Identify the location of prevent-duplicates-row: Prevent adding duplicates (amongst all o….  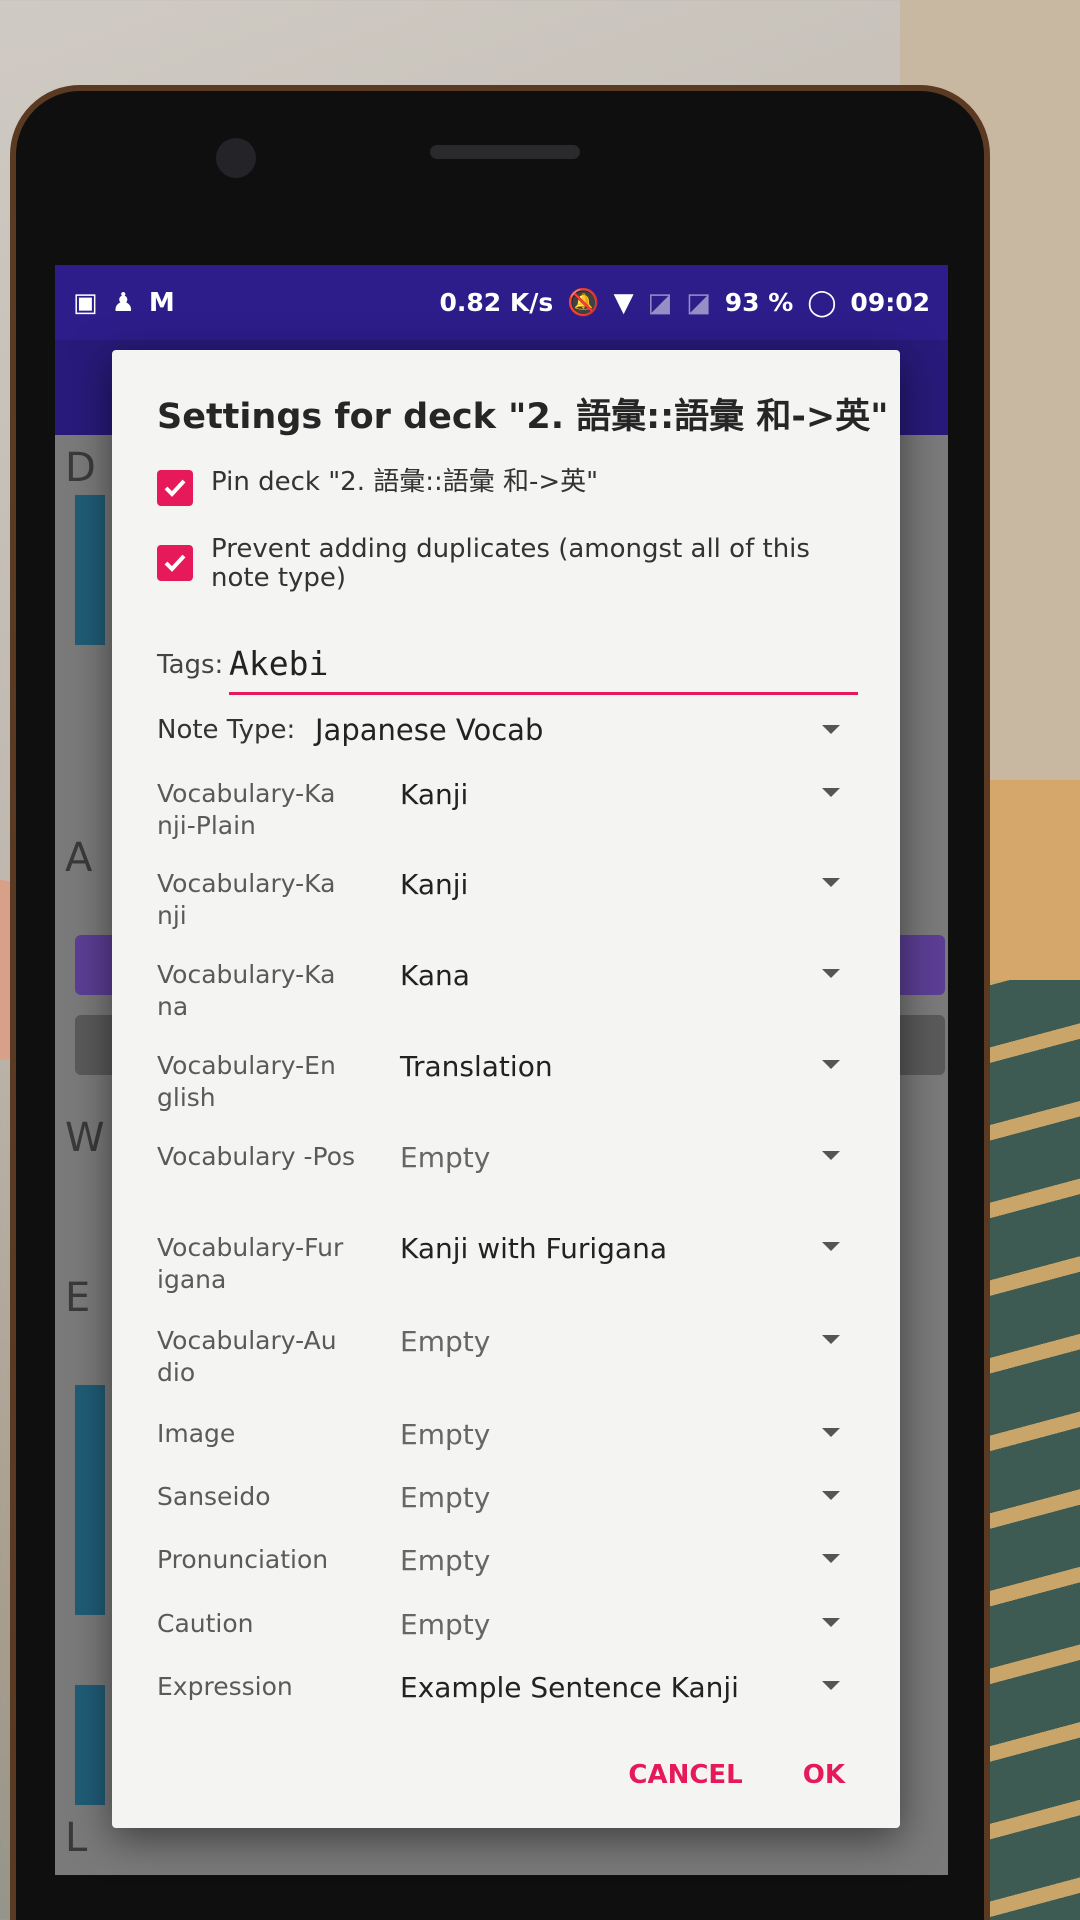
(508, 564).